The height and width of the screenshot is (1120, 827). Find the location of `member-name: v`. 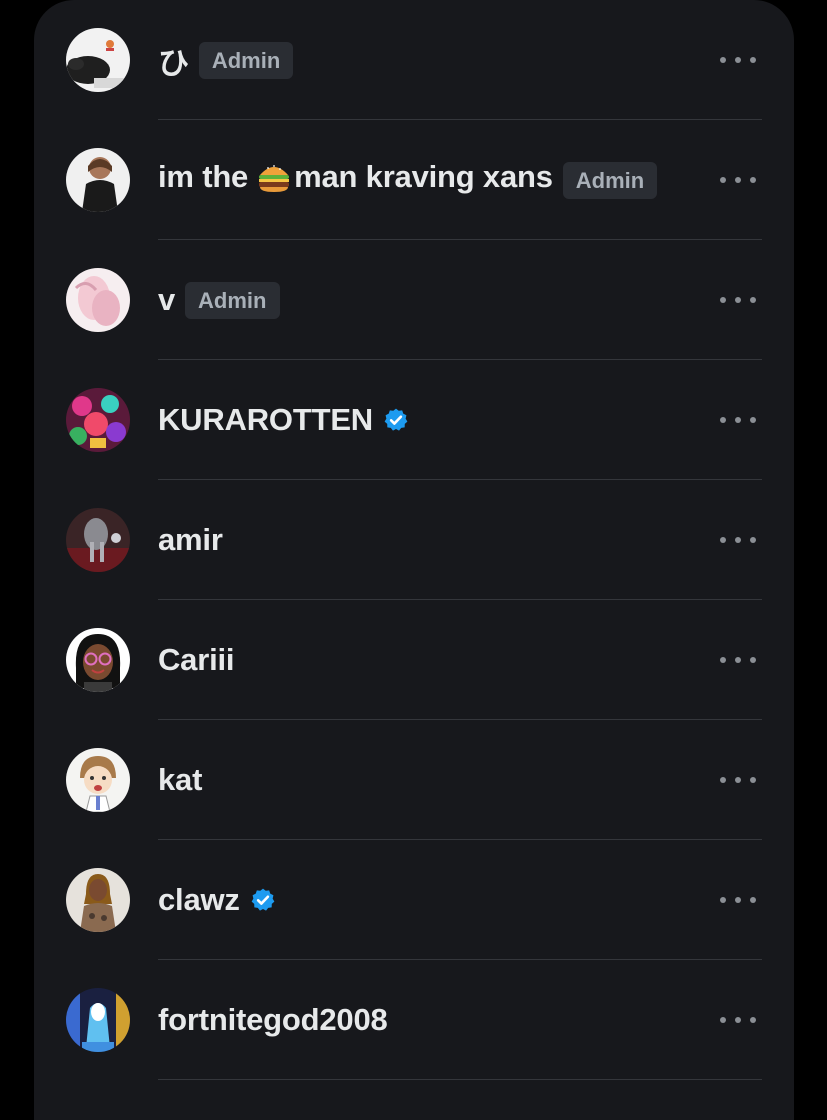

member-name: v is located at coordinates (167, 299).